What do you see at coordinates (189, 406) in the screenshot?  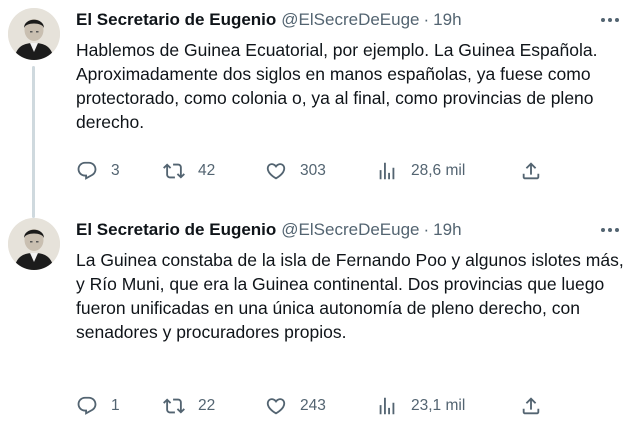 I see `retweet-button: 22` at bounding box center [189, 406].